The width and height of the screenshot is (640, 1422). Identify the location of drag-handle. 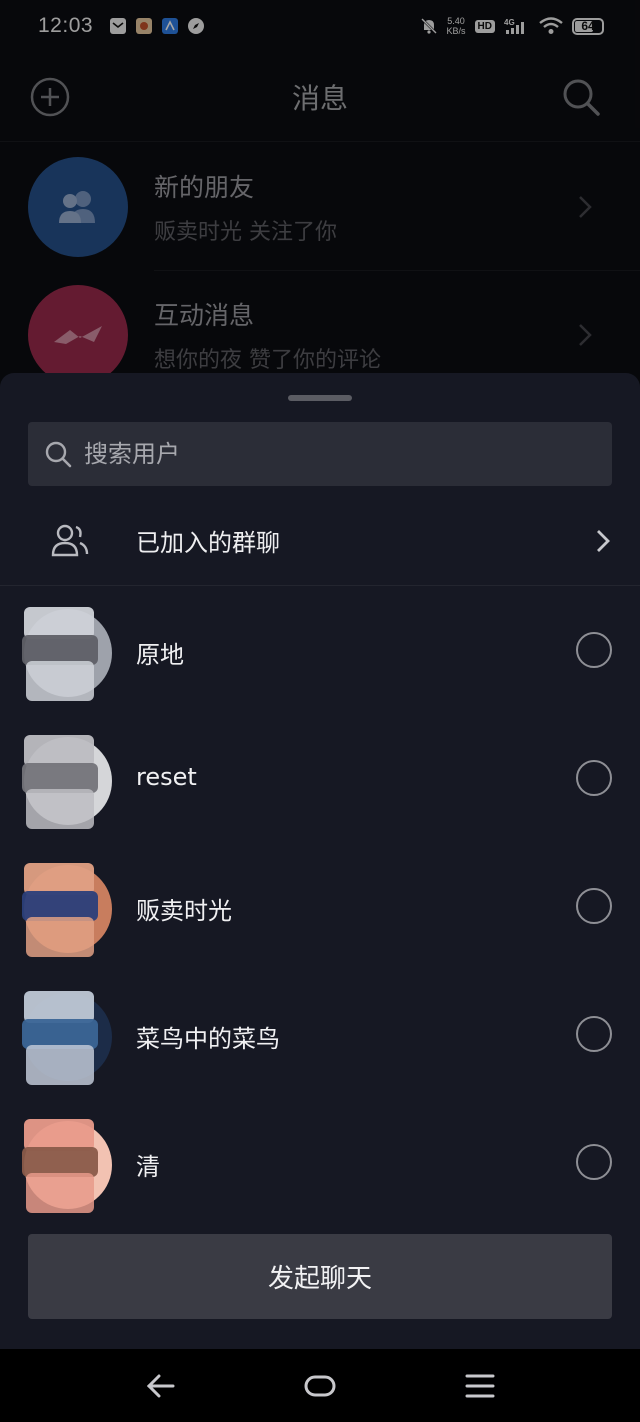
(320, 398).